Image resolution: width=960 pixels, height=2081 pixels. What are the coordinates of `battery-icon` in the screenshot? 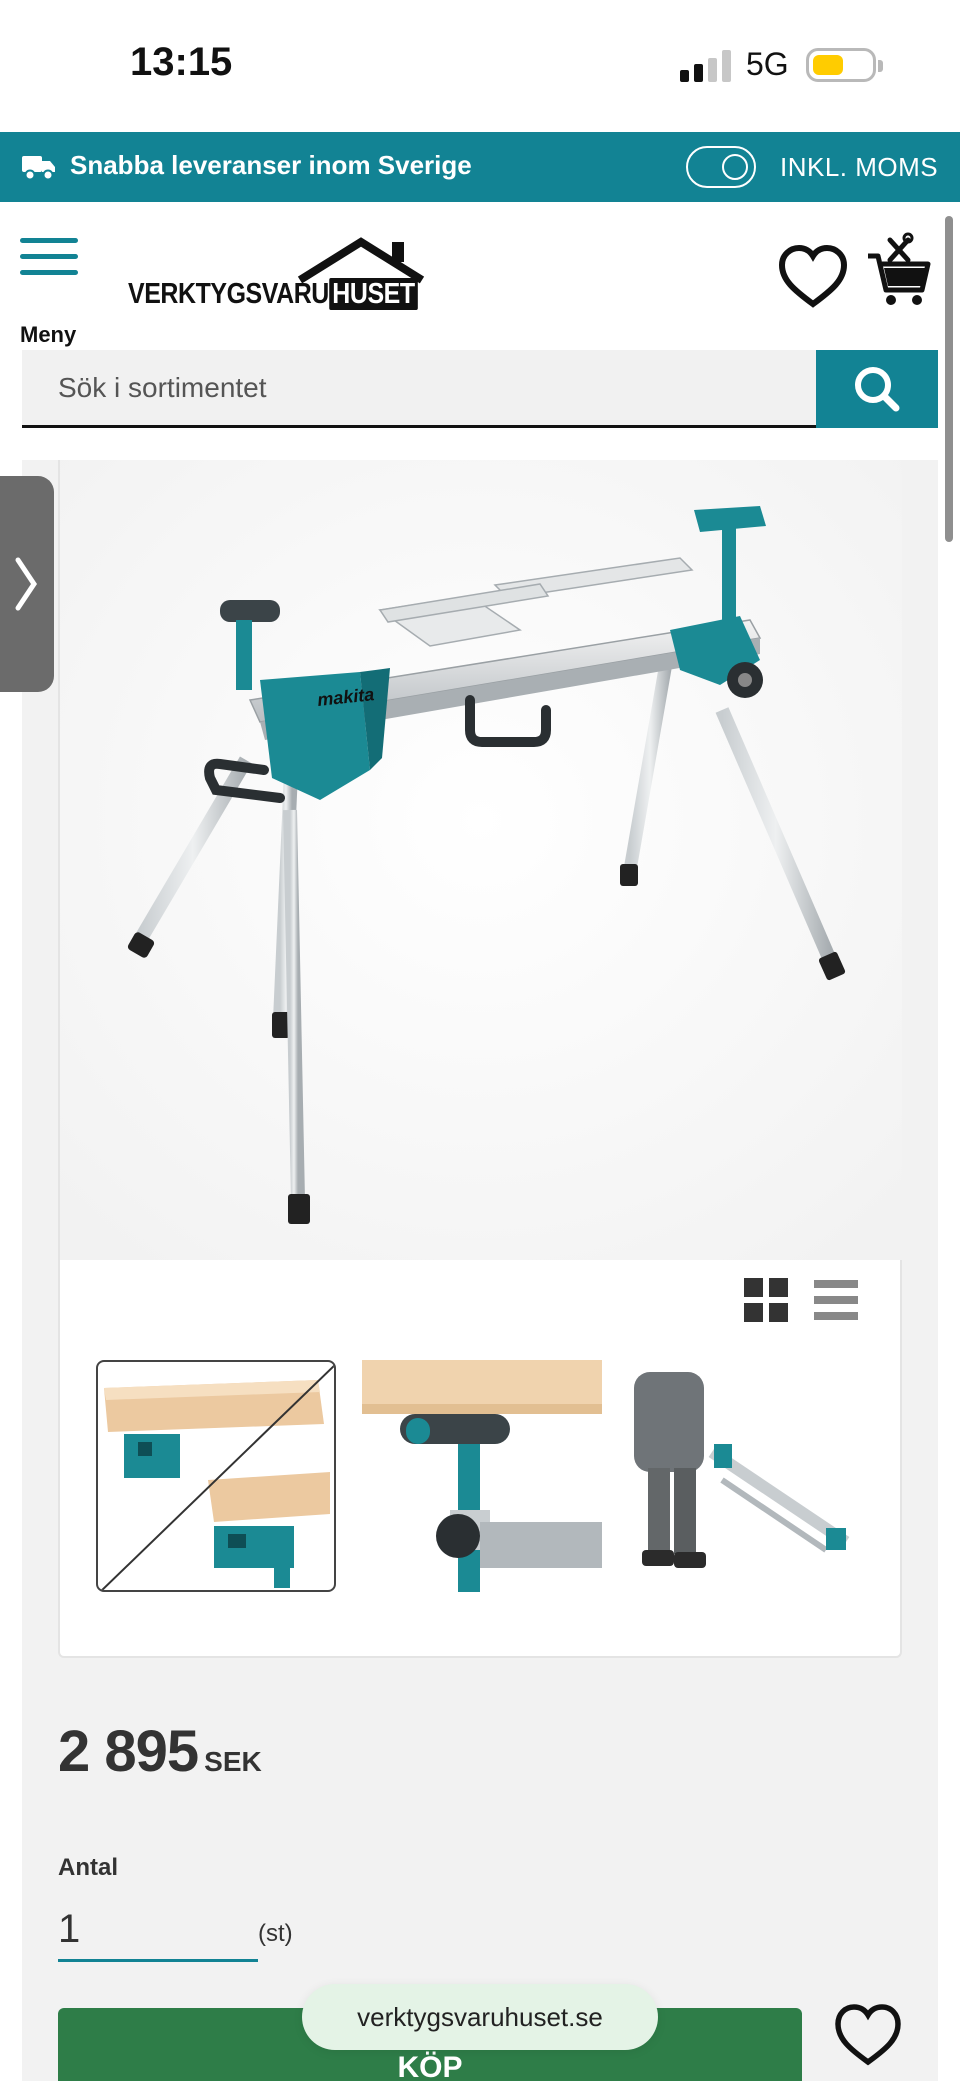 It's located at (844, 65).